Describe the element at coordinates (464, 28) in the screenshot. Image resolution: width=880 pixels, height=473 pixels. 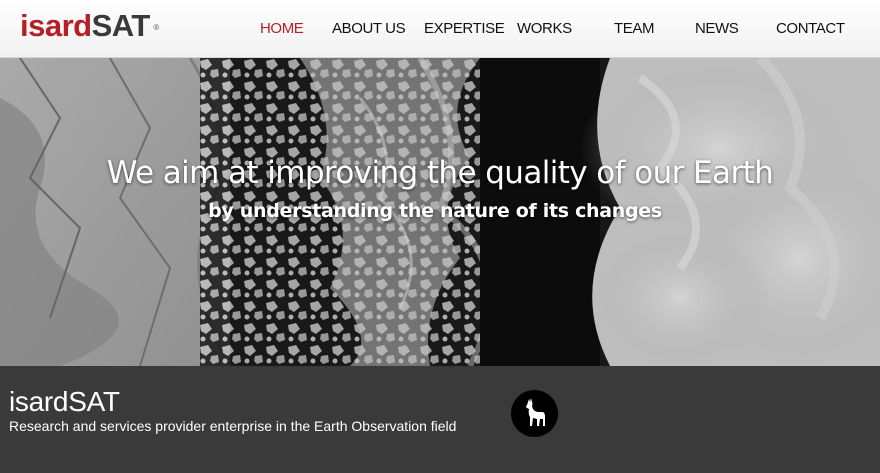
I see `nav-item-expertise: EXPERTISE` at that location.